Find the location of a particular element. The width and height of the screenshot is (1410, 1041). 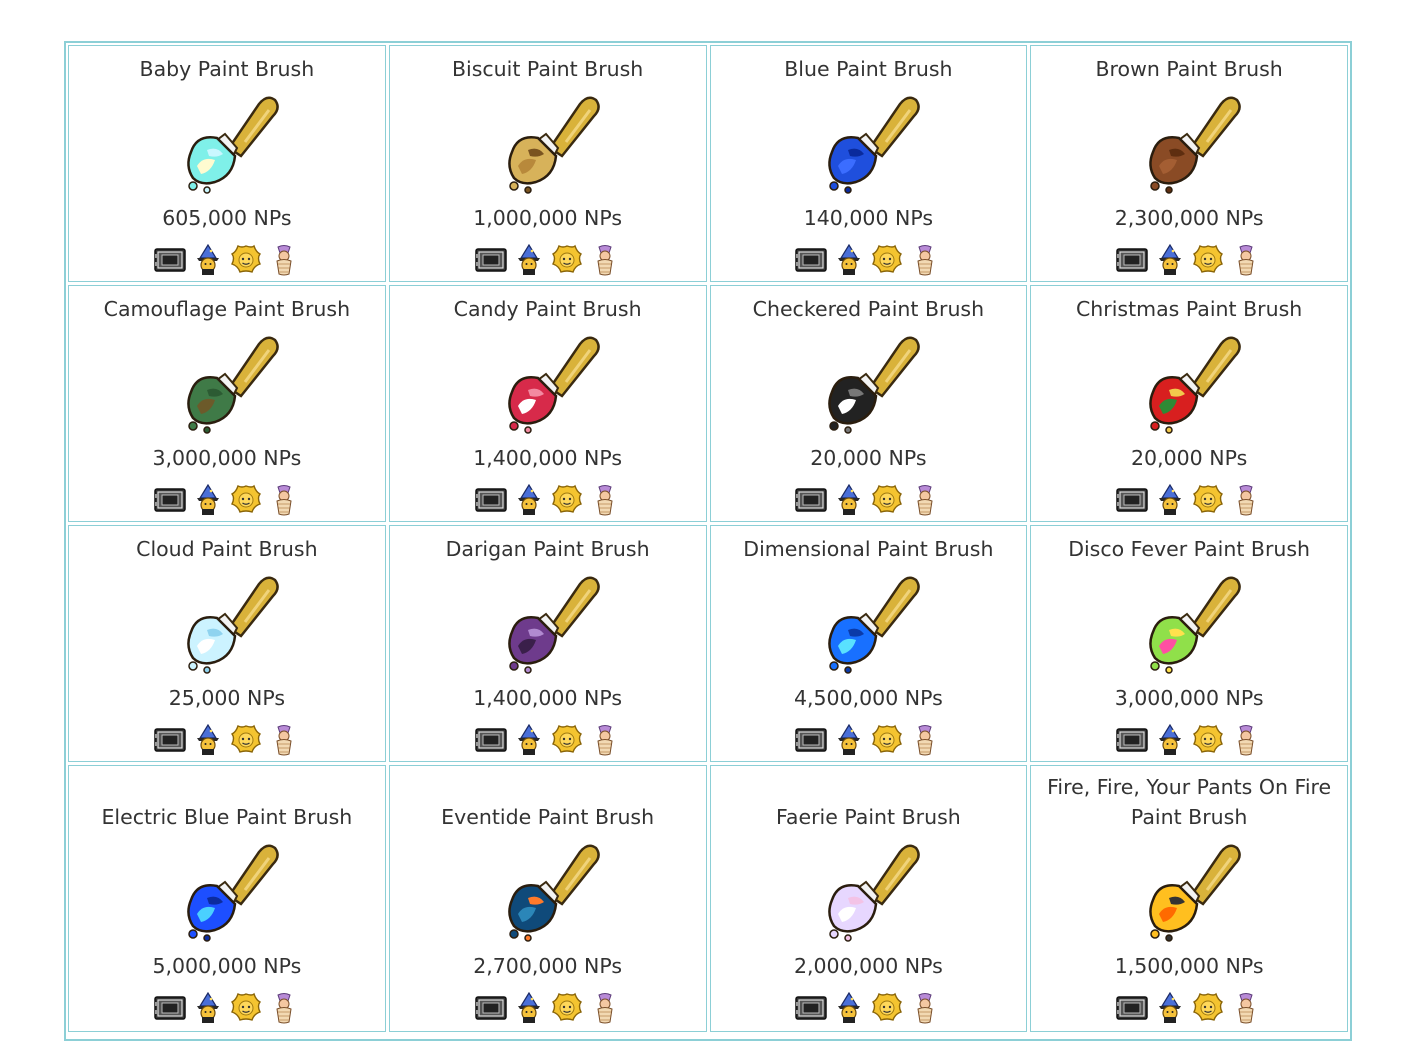

item-name: Dimensional Paint Brush is located at coordinates (868, 549).